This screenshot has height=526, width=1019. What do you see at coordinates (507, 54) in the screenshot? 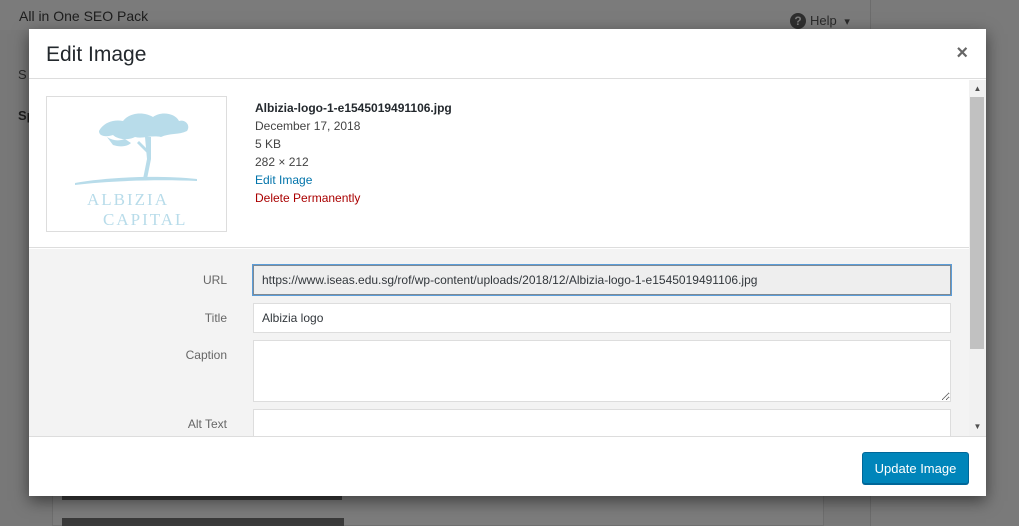
I see `modal-header: Edit Image ×` at bounding box center [507, 54].